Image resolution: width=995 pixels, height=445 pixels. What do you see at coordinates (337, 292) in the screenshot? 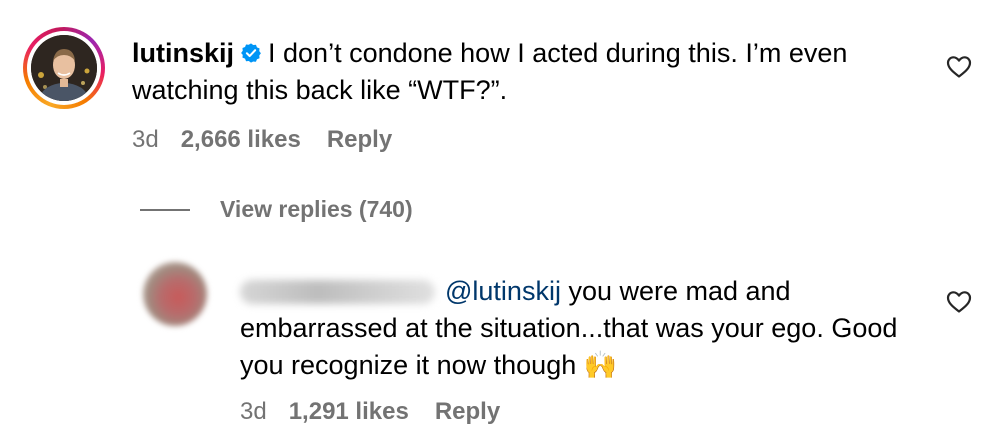
I see `blurred-username` at bounding box center [337, 292].